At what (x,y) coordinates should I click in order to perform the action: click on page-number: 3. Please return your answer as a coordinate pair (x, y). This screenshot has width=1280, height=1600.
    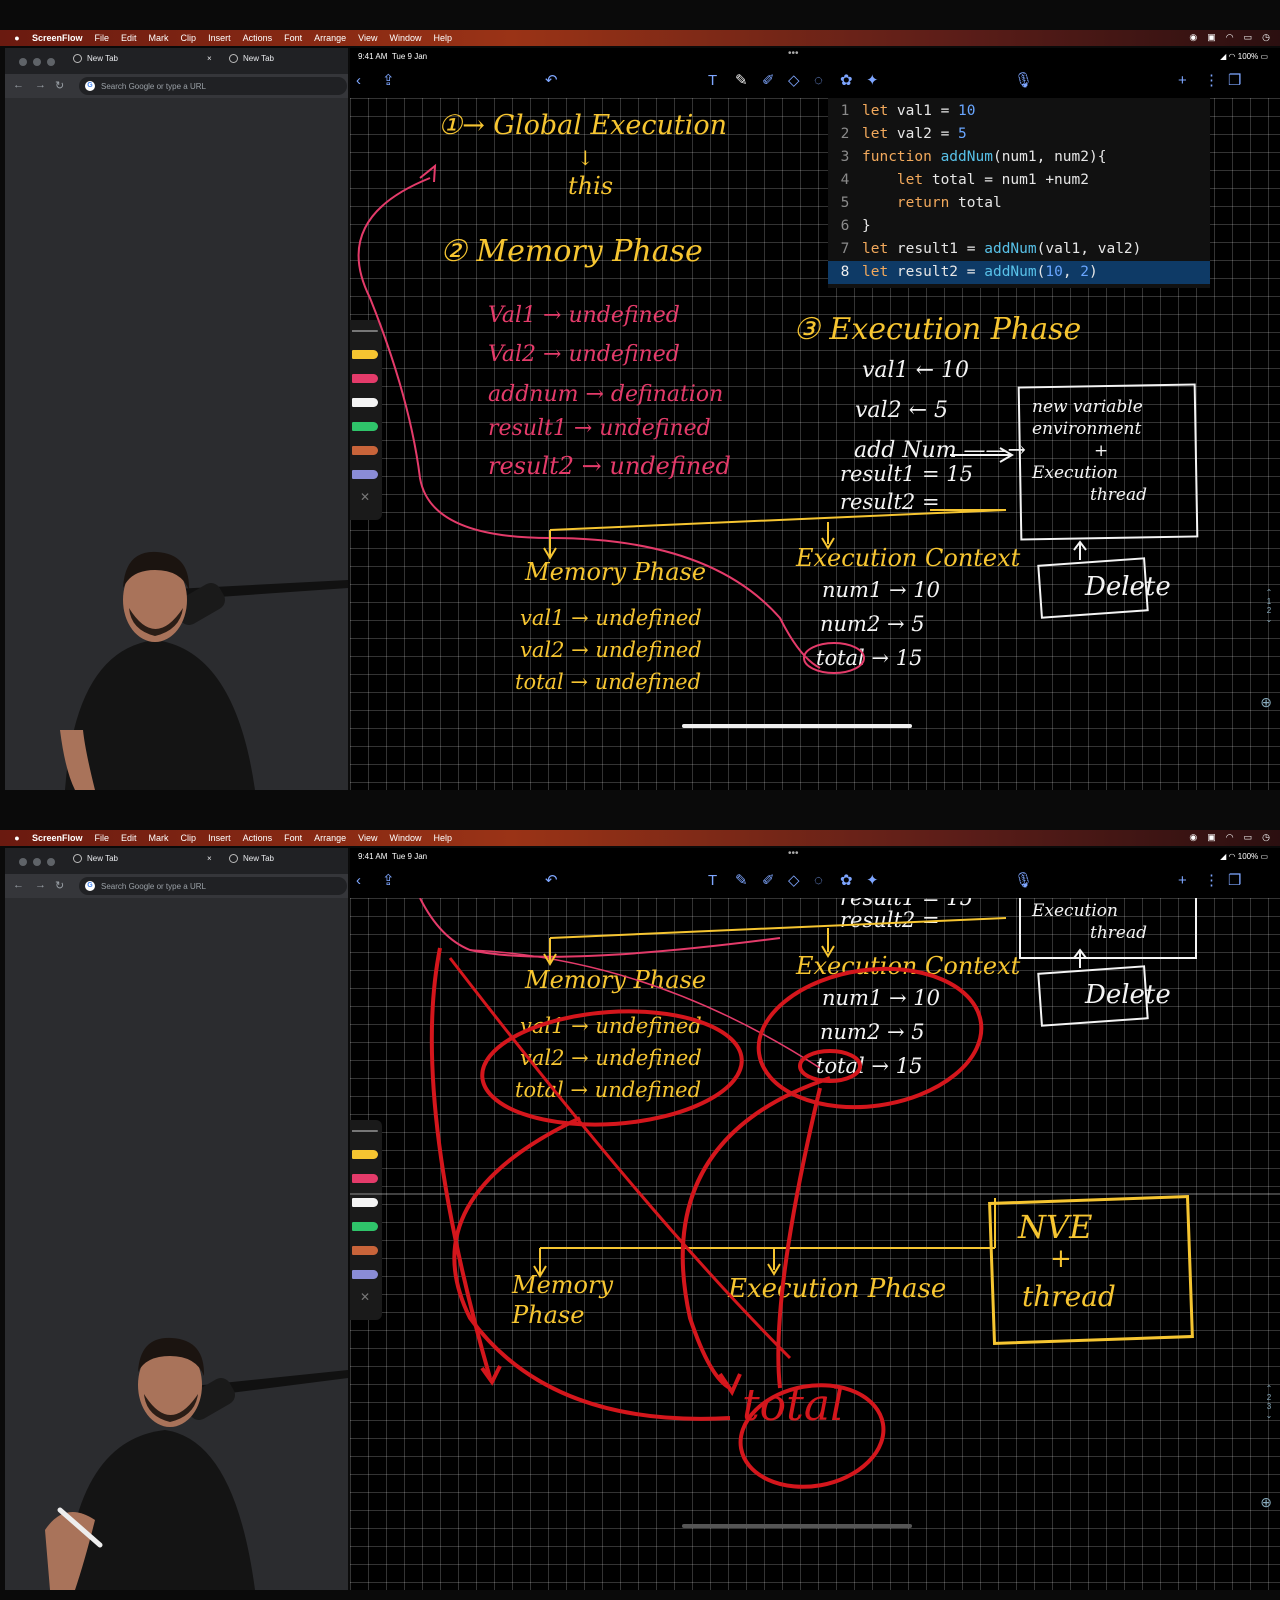
    Looking at the image, I should click on (1269, 1406).